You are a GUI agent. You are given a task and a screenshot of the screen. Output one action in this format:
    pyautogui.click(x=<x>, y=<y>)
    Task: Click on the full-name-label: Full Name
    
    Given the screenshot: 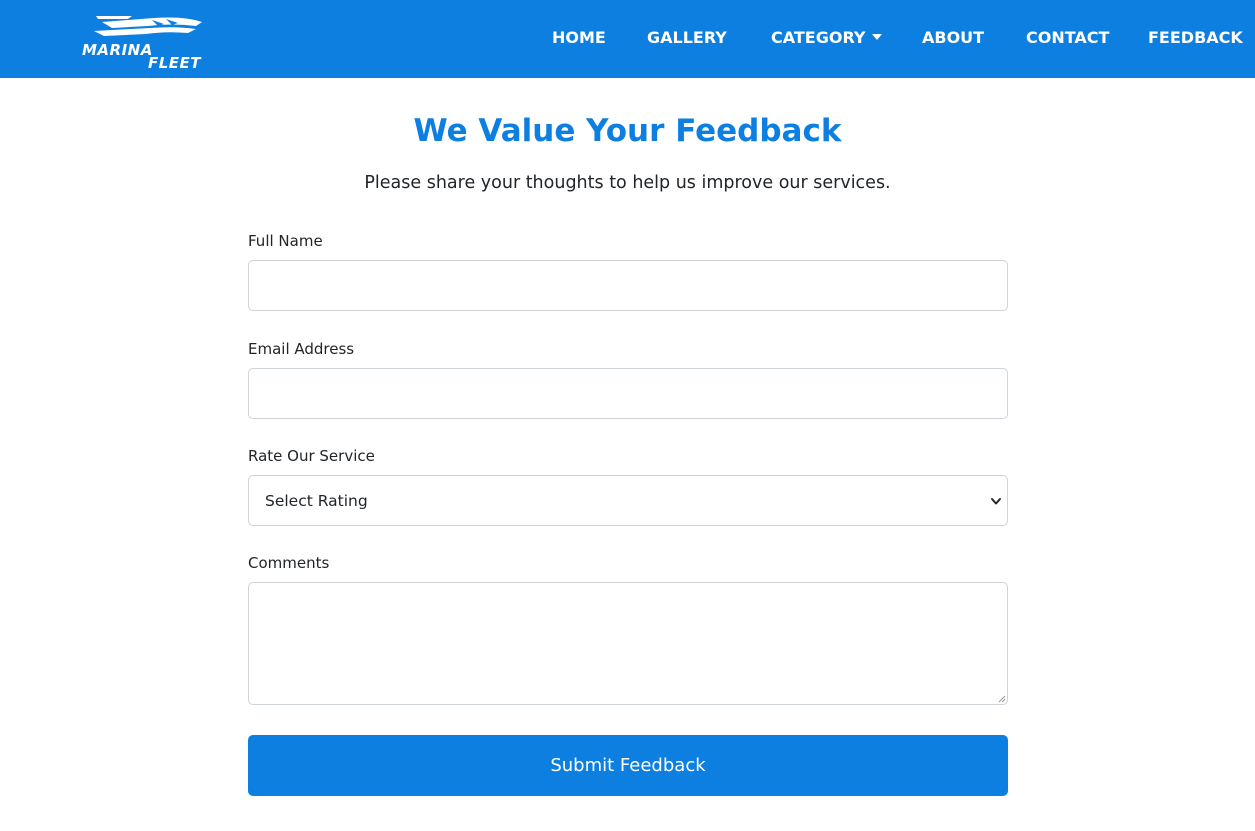 What is the action you would take?
    pyautogui.click(x=285, y=241)
    